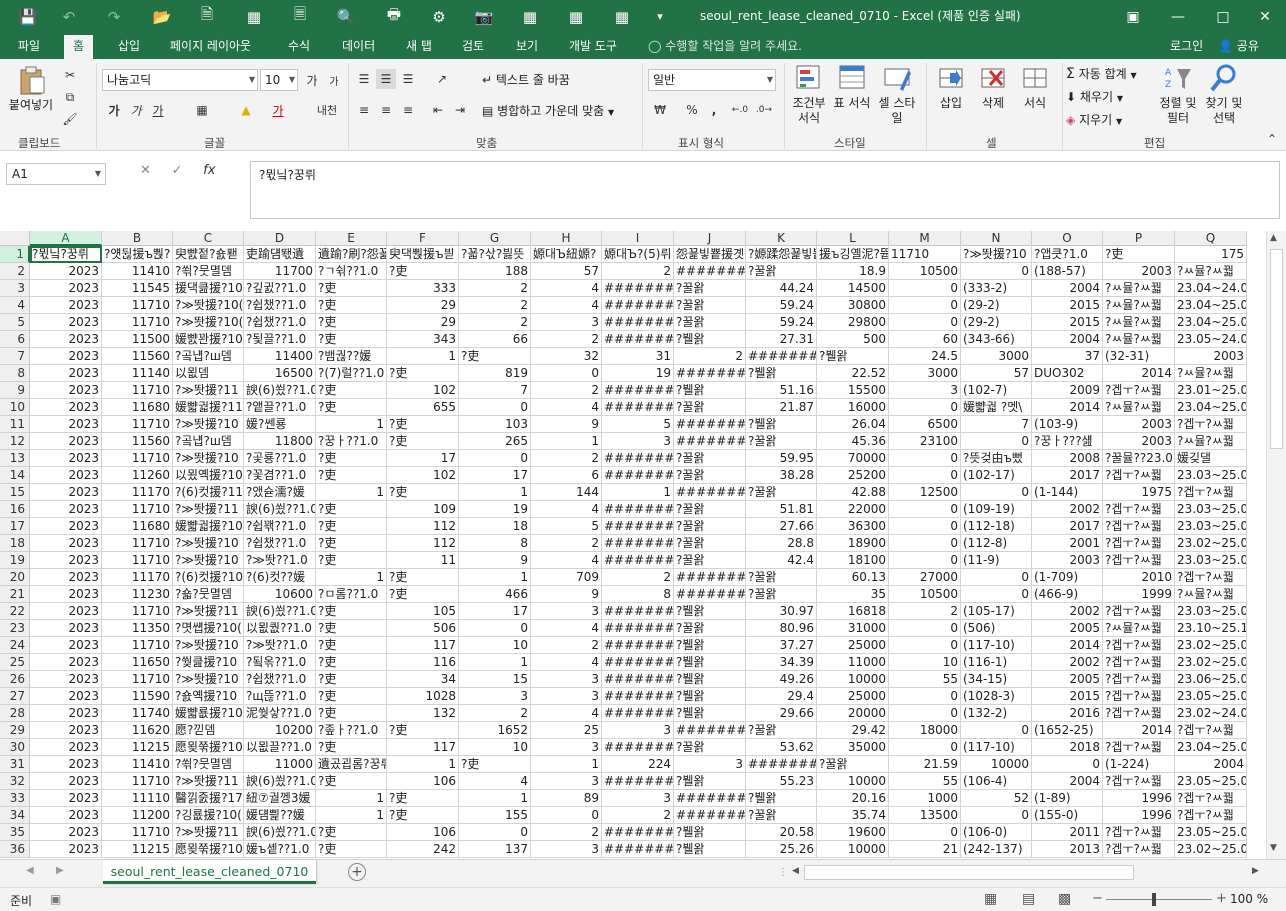 Image resolution: width=1286 pixels, height=911 pixels. Describe the element at coordinates (1139, 339) in the screenshot. I see `cell-p6: ?ㅆ뮬?ㅆ꿟` at that location.